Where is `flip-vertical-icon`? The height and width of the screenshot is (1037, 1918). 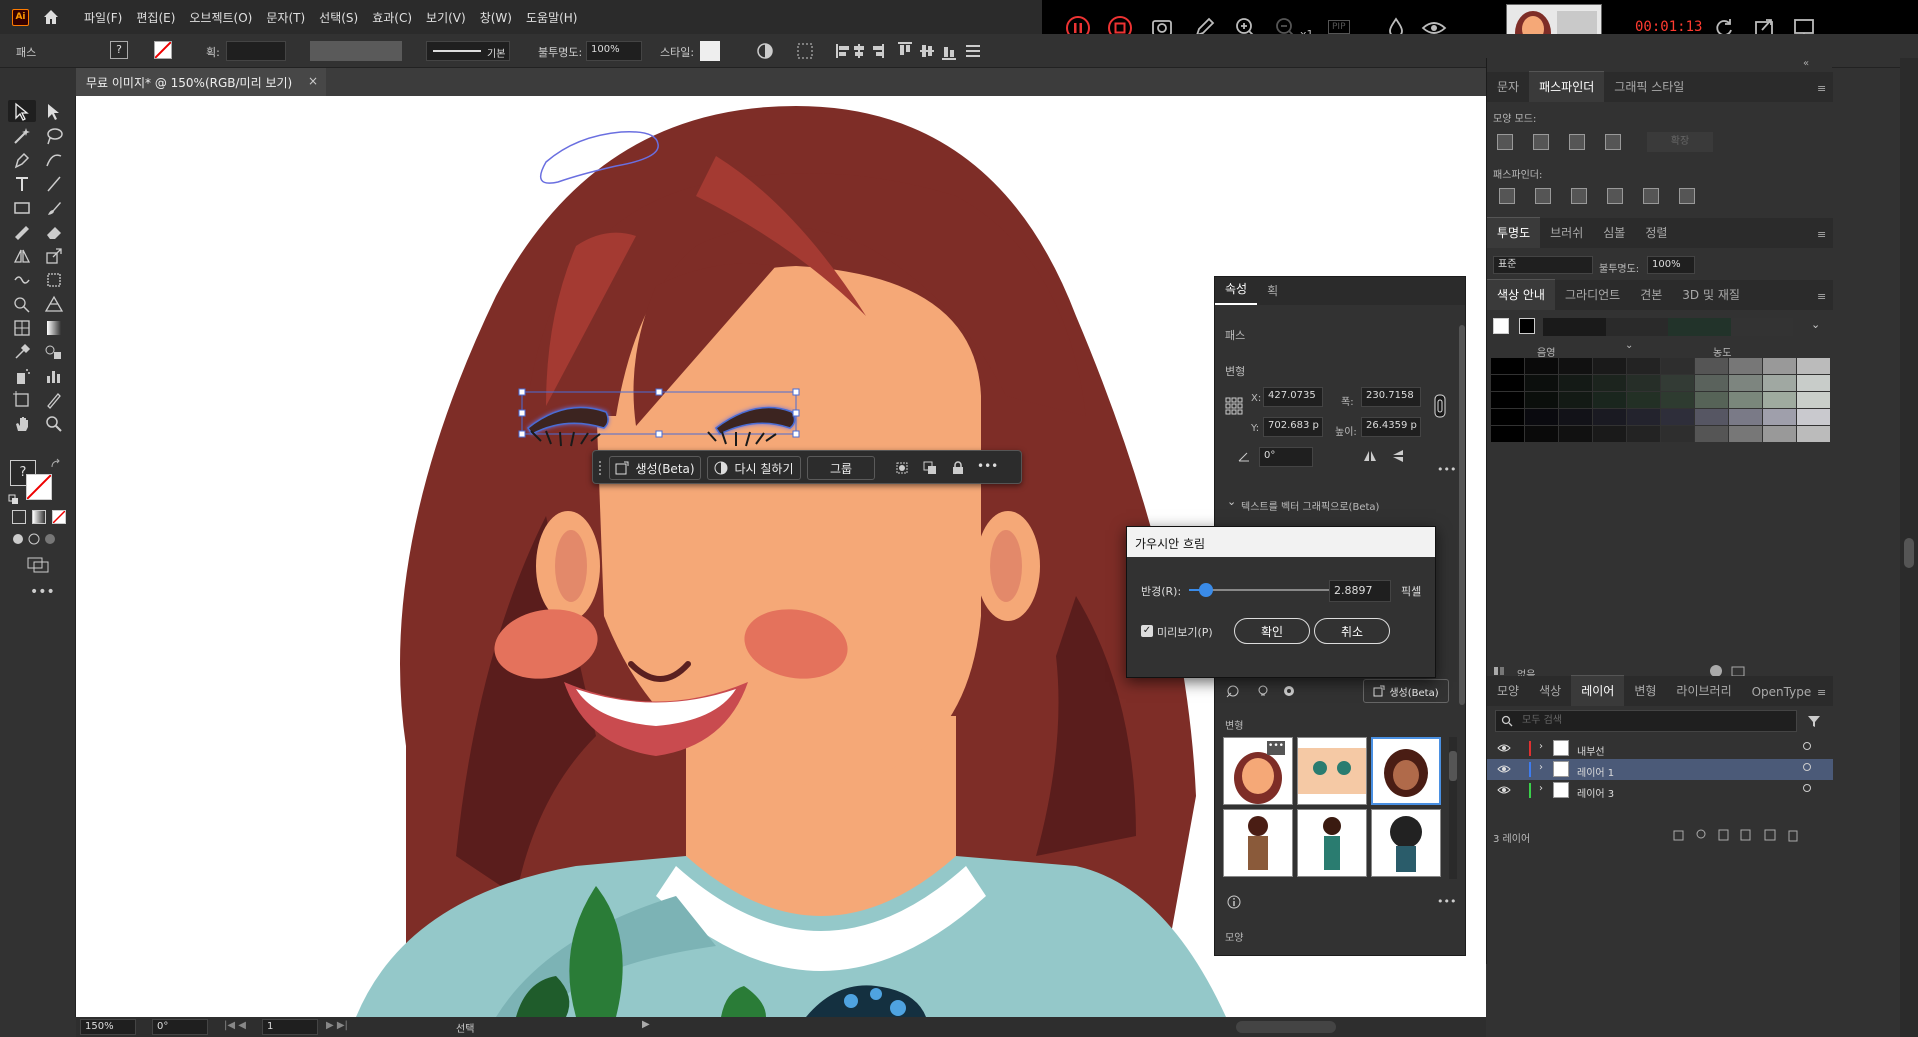 flip-vertical-icon is located at coordinates (1398, 456).